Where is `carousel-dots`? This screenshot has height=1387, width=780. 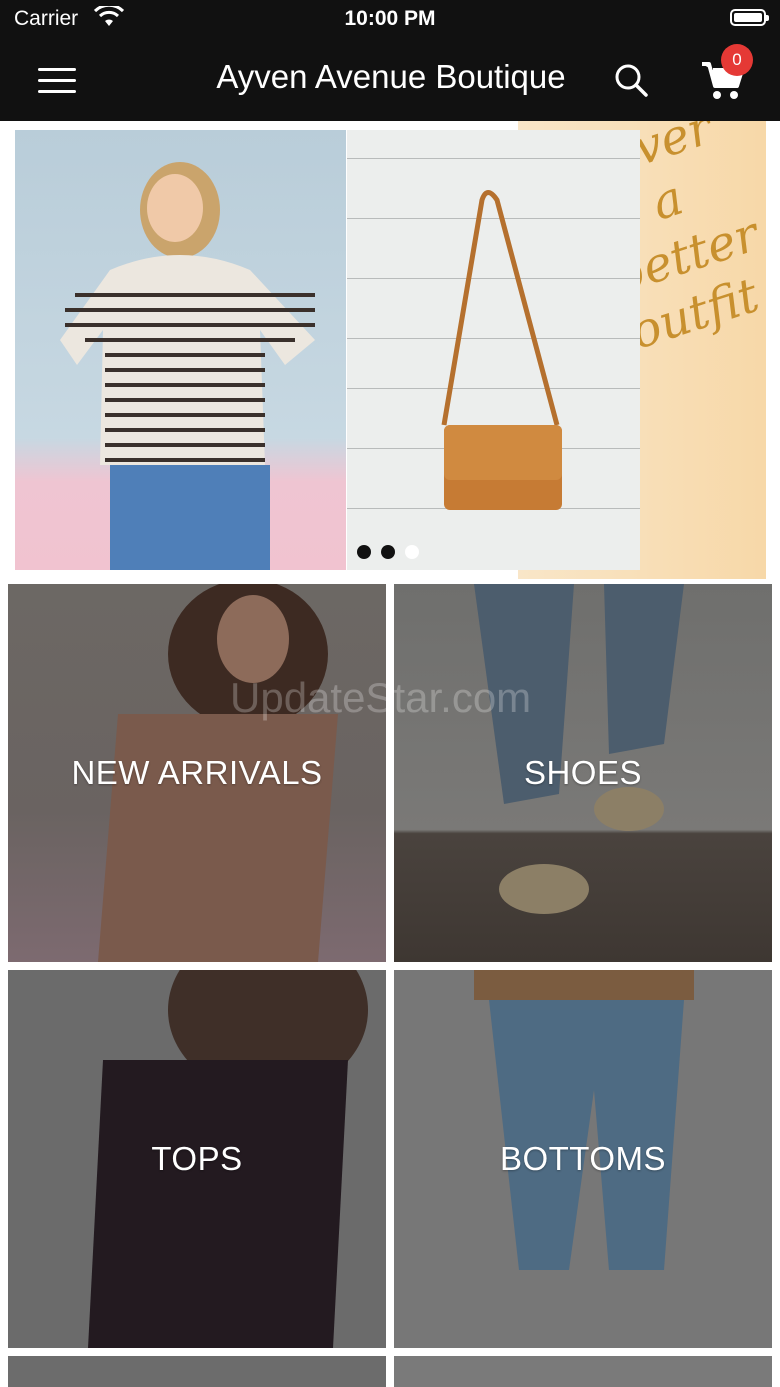
carousel-dots is located at coordinates (388, 552).